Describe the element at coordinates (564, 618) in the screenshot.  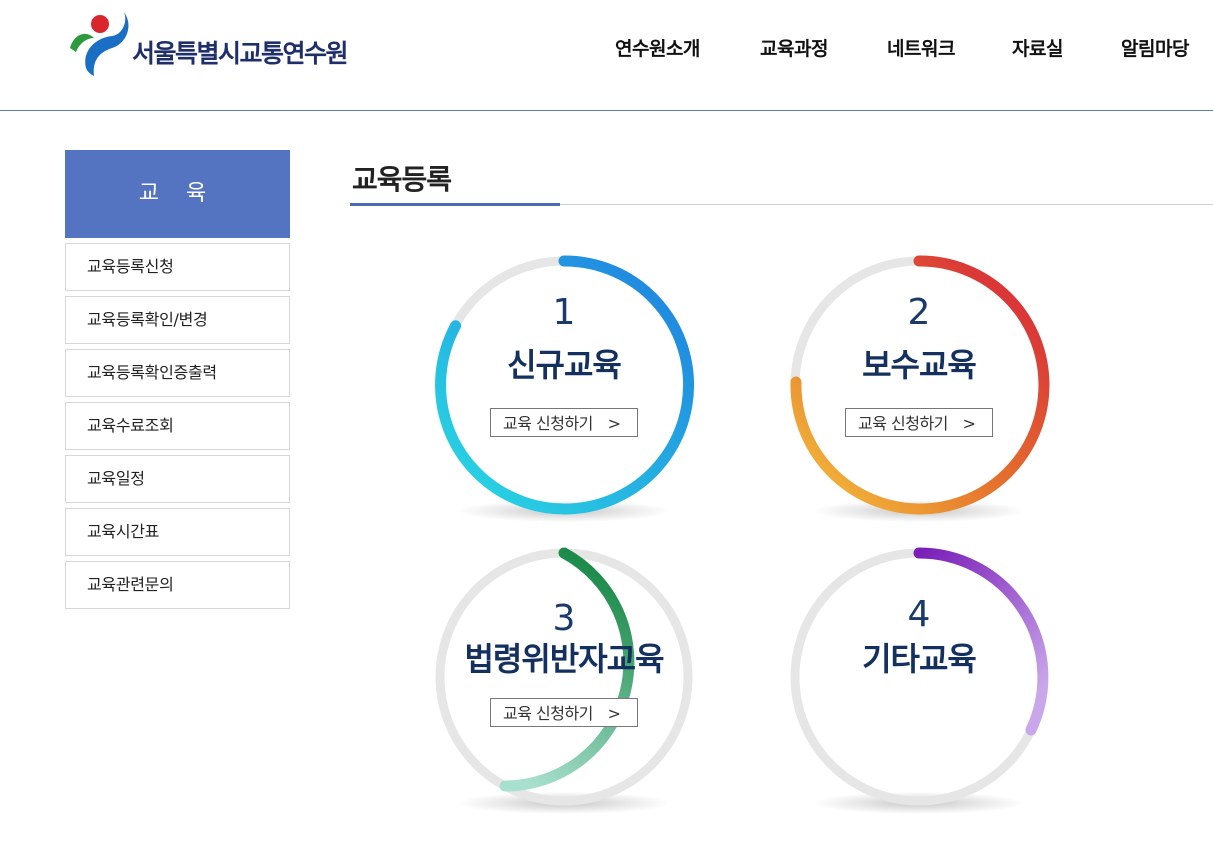
I see `card-number: 3` at that location.